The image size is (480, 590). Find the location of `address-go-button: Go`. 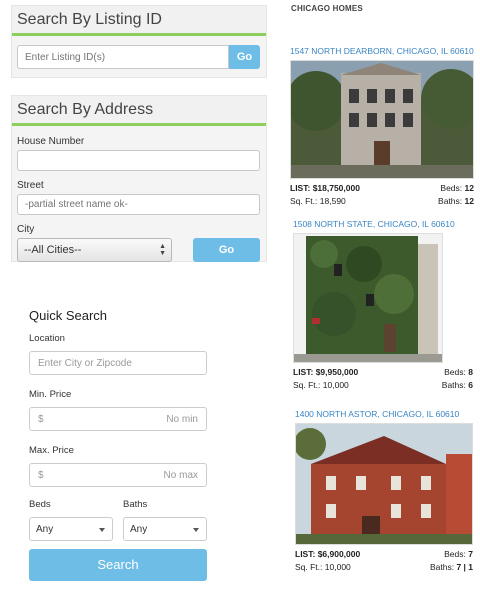

address-go-button: Go is located at coordinates (226, 250).